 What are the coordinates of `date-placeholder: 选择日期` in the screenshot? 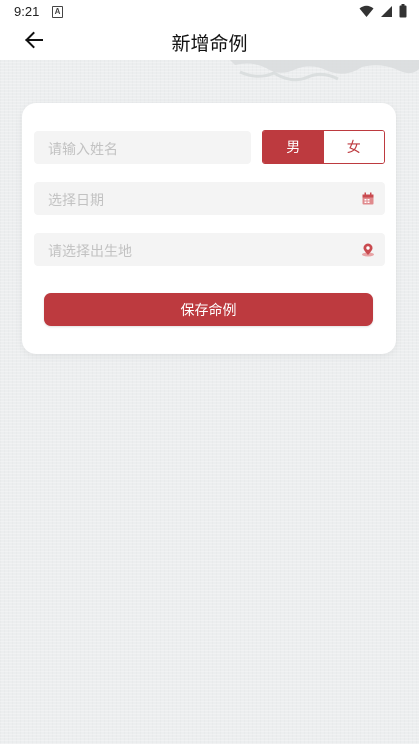 It's located at (76, 201).